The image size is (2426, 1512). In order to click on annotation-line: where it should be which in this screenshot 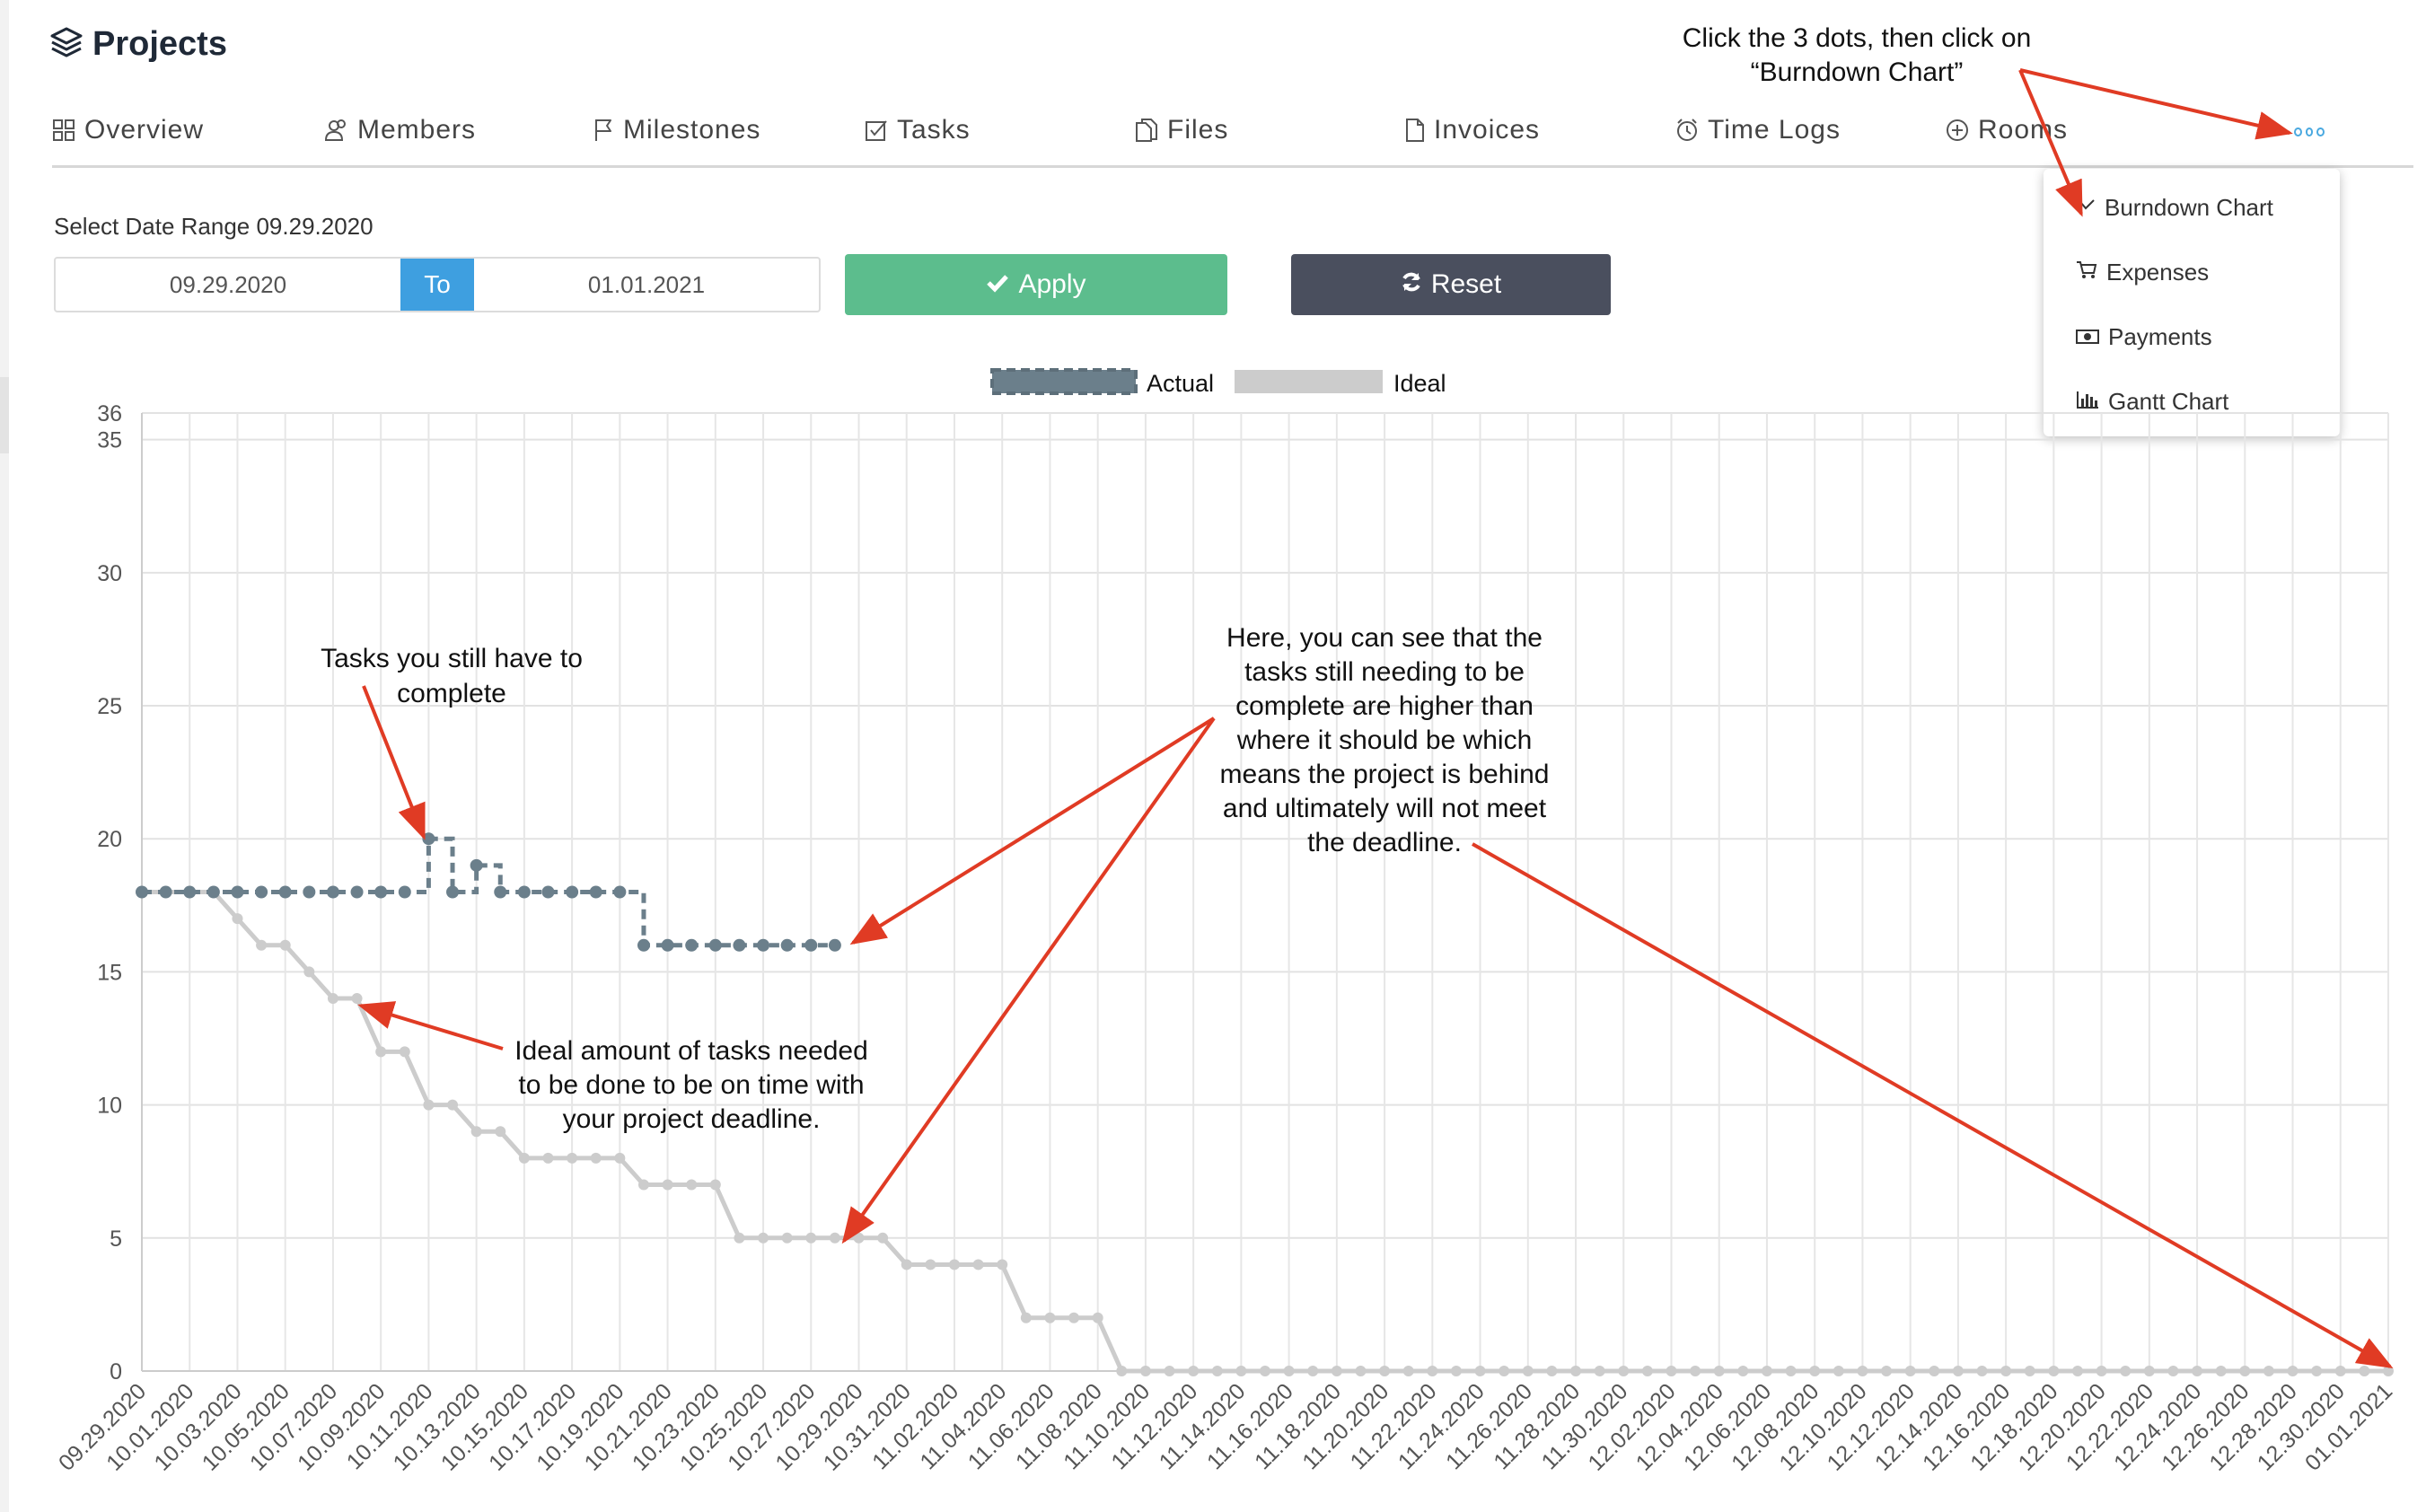, I will do `click(1384, 740)`.